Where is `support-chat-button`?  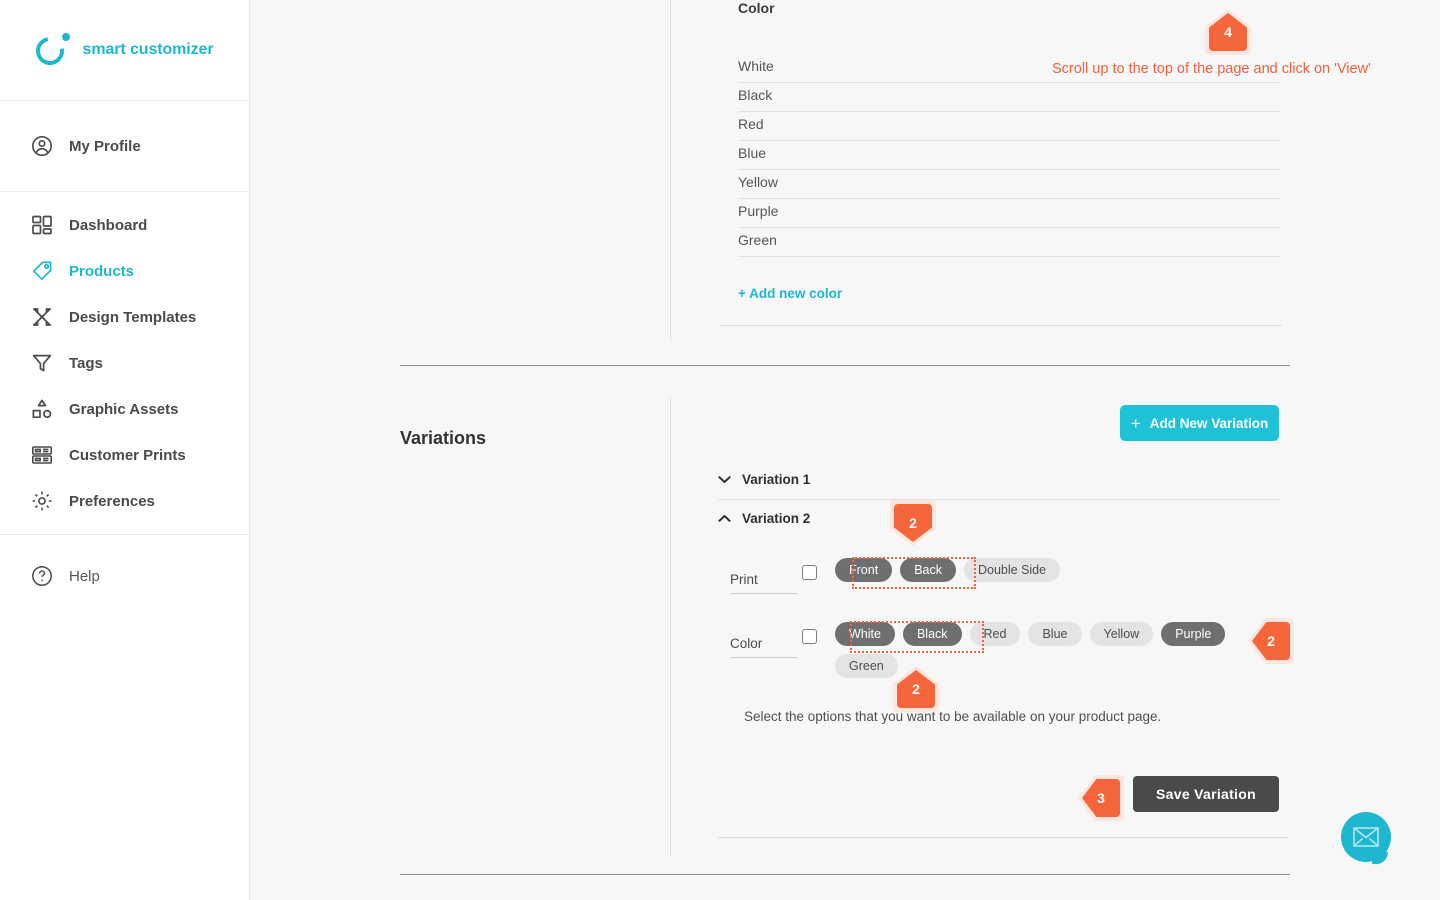
support-chat-button is located at coordinates (1366, 837).